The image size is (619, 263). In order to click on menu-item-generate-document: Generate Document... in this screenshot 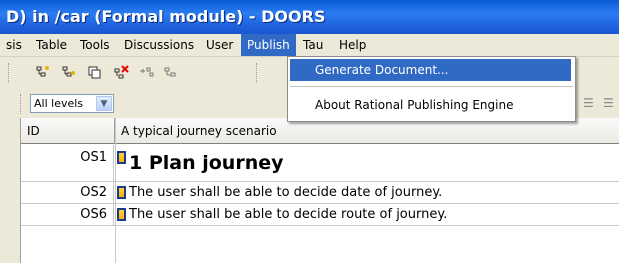, I will do `click(430, 70)`.